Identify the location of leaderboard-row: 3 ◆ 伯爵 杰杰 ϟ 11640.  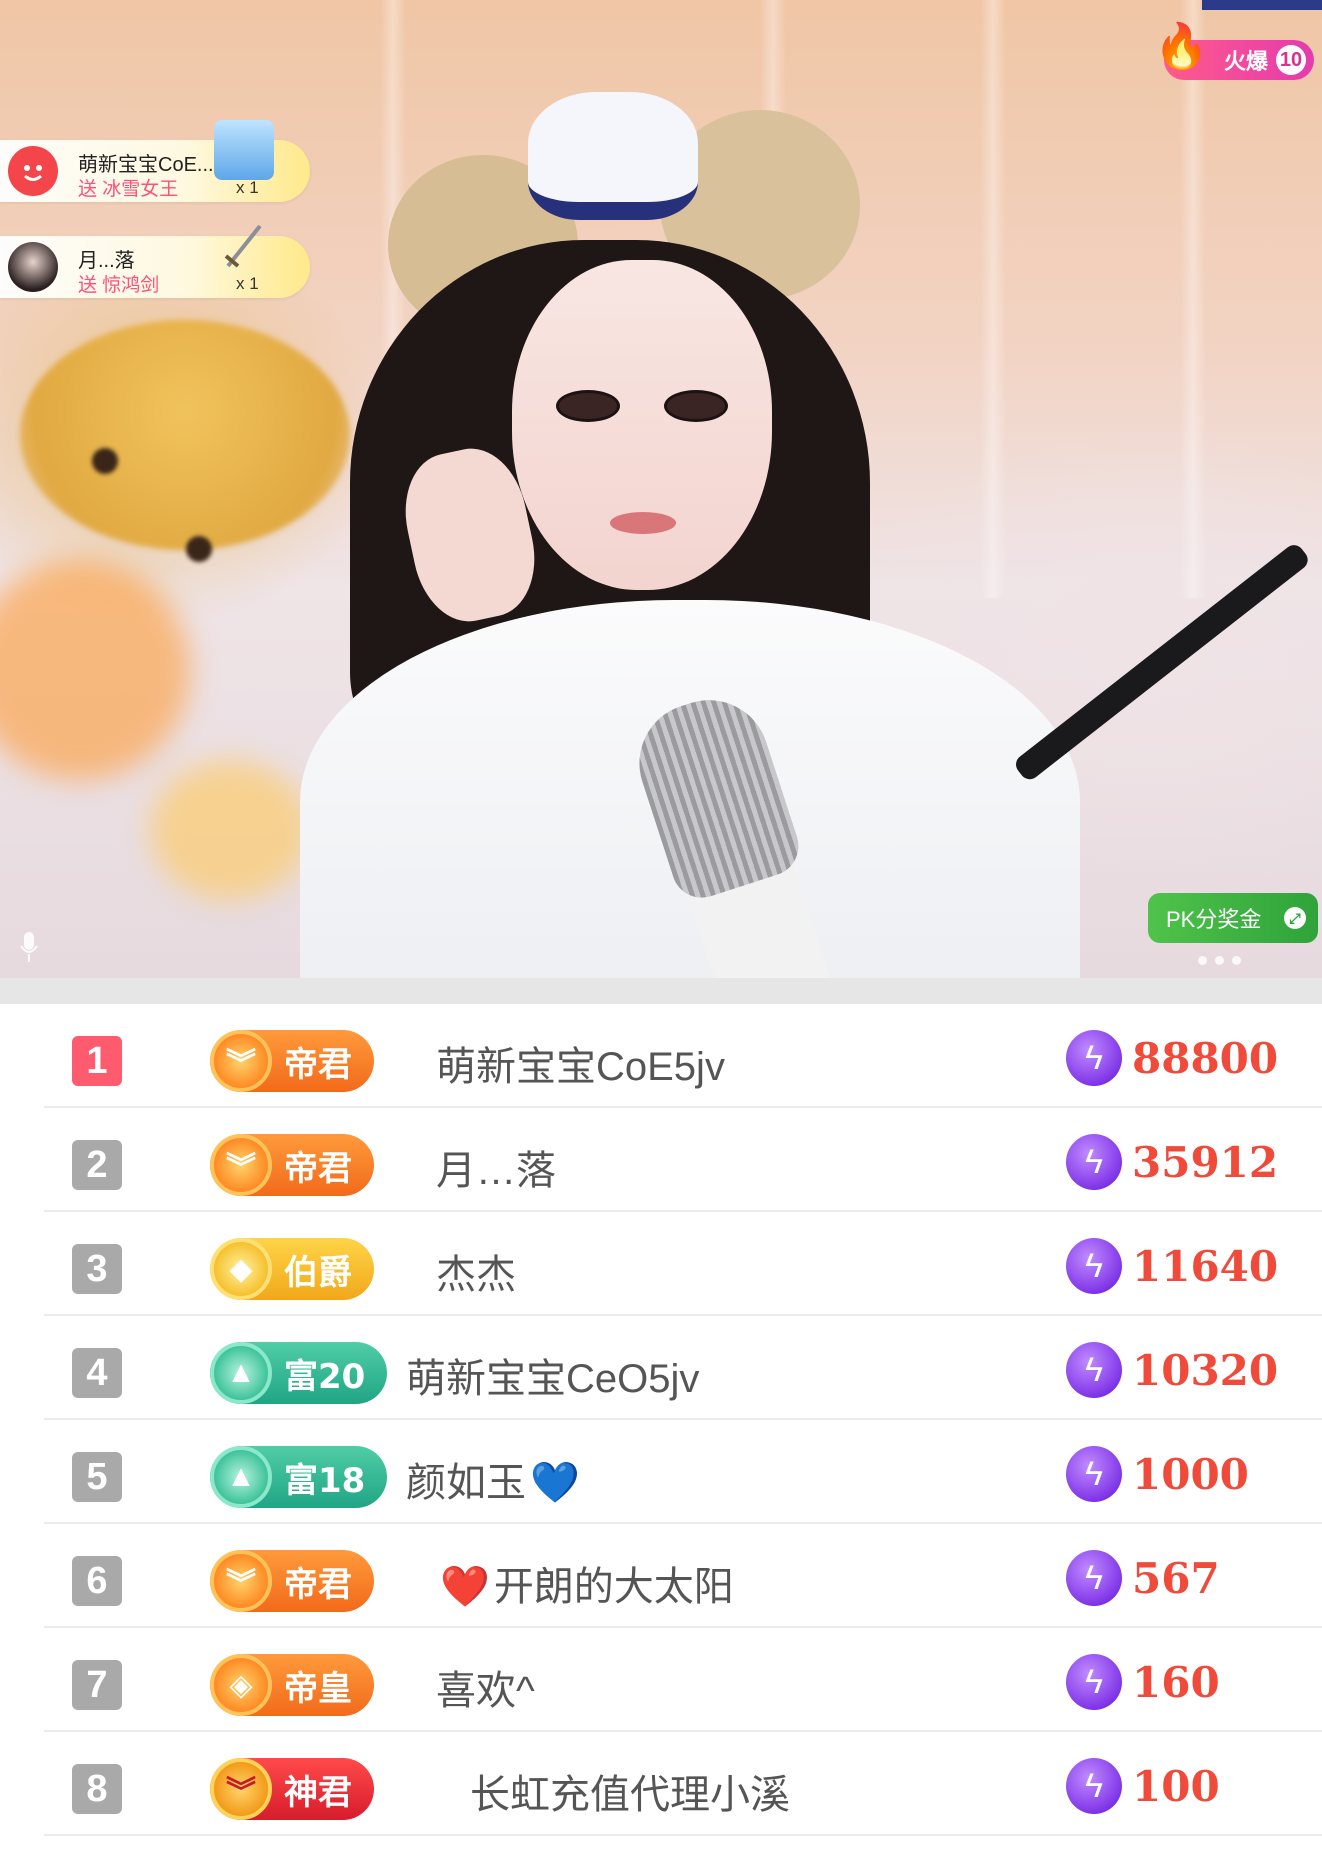
(661, 1264).